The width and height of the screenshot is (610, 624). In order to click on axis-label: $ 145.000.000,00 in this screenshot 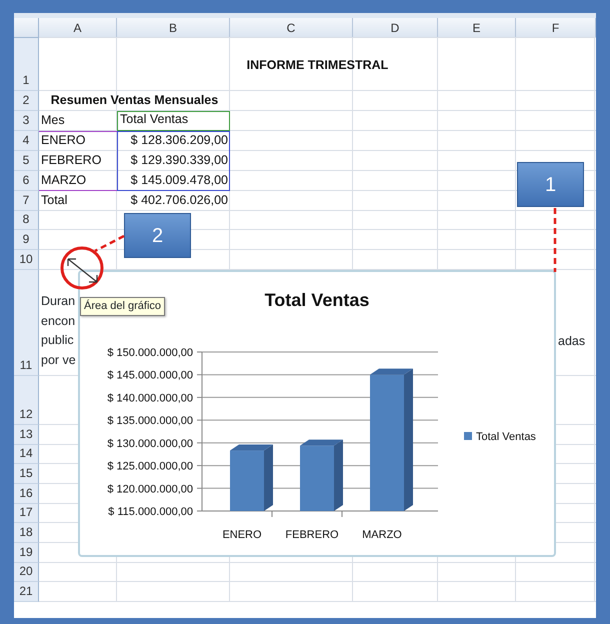, I will do `click(150, 376)`.